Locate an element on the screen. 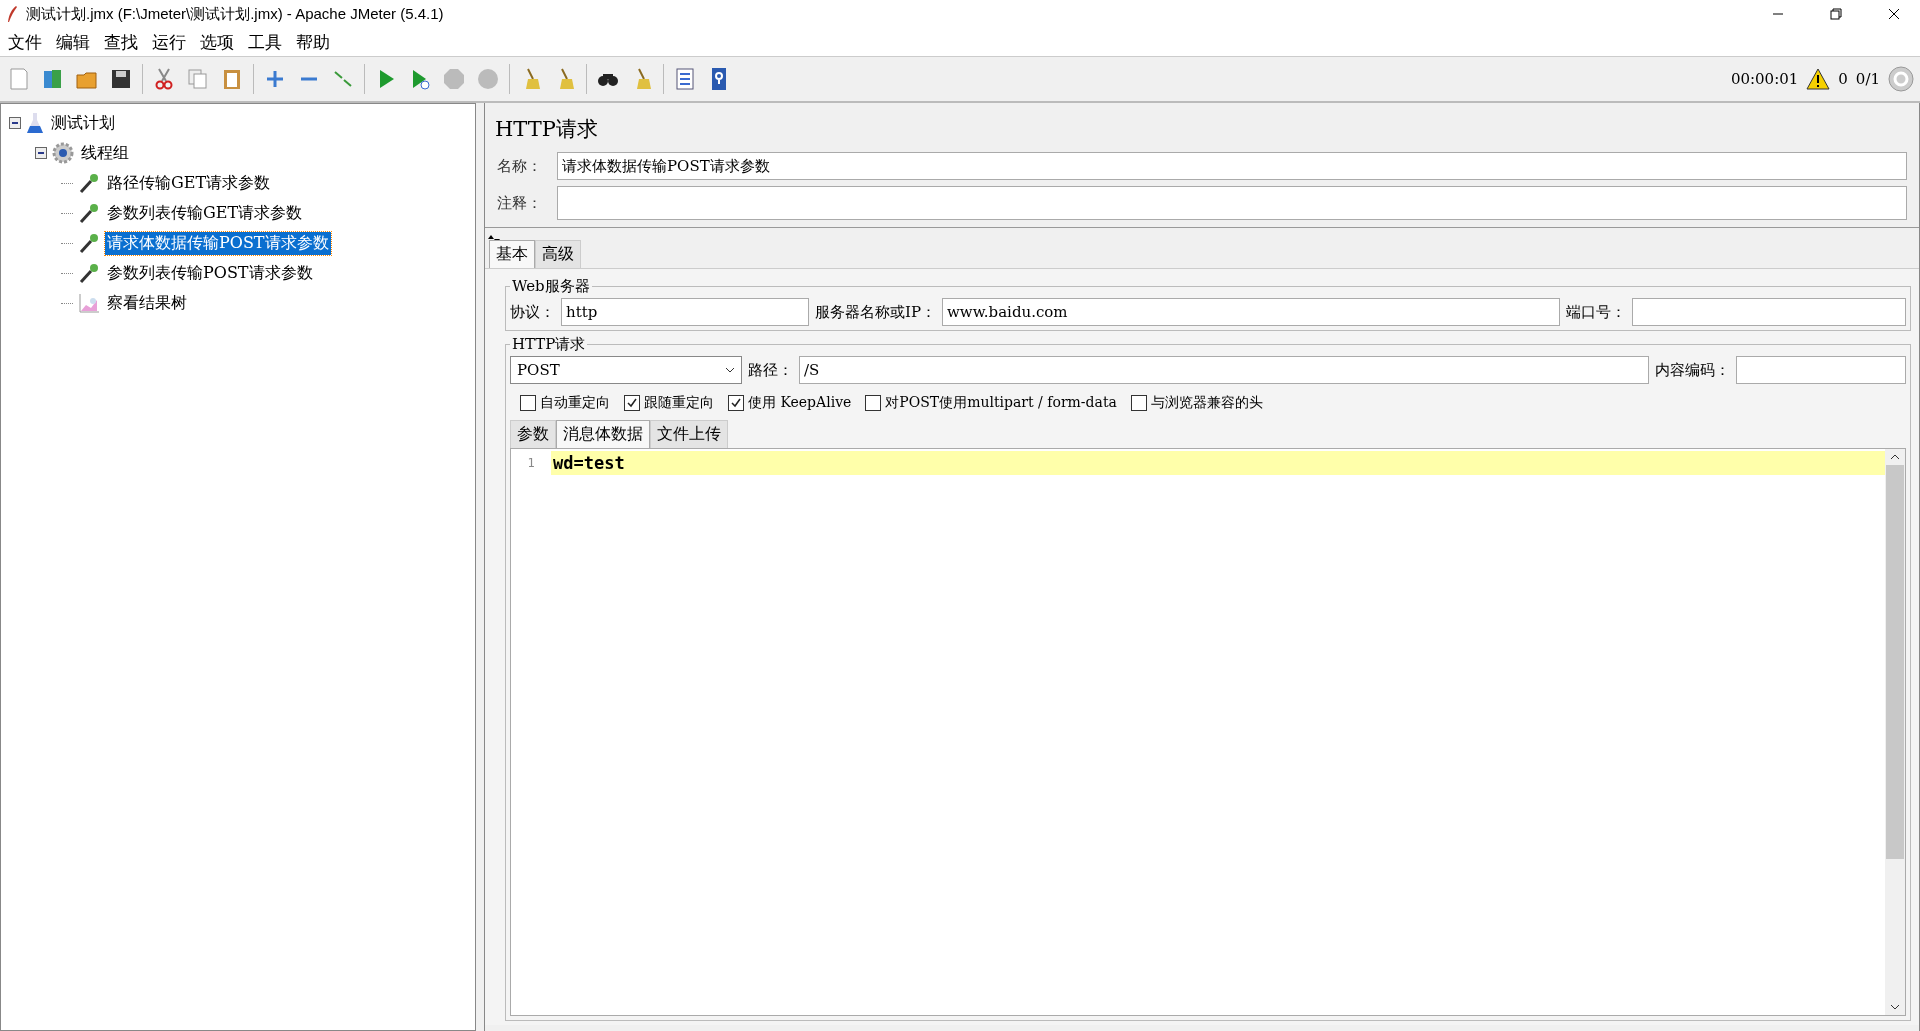 This screenshot has height=1031, width=1920. comment-field is located at coordinates (1232, 203).